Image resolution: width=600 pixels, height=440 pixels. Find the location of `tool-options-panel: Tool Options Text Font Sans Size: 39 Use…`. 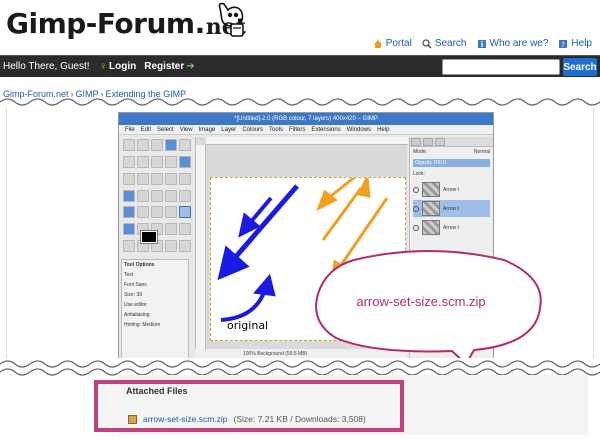

tool-options-panel: Tool Options Text Font Sans Size: 39 Use… is located at coordinates (155, 309).